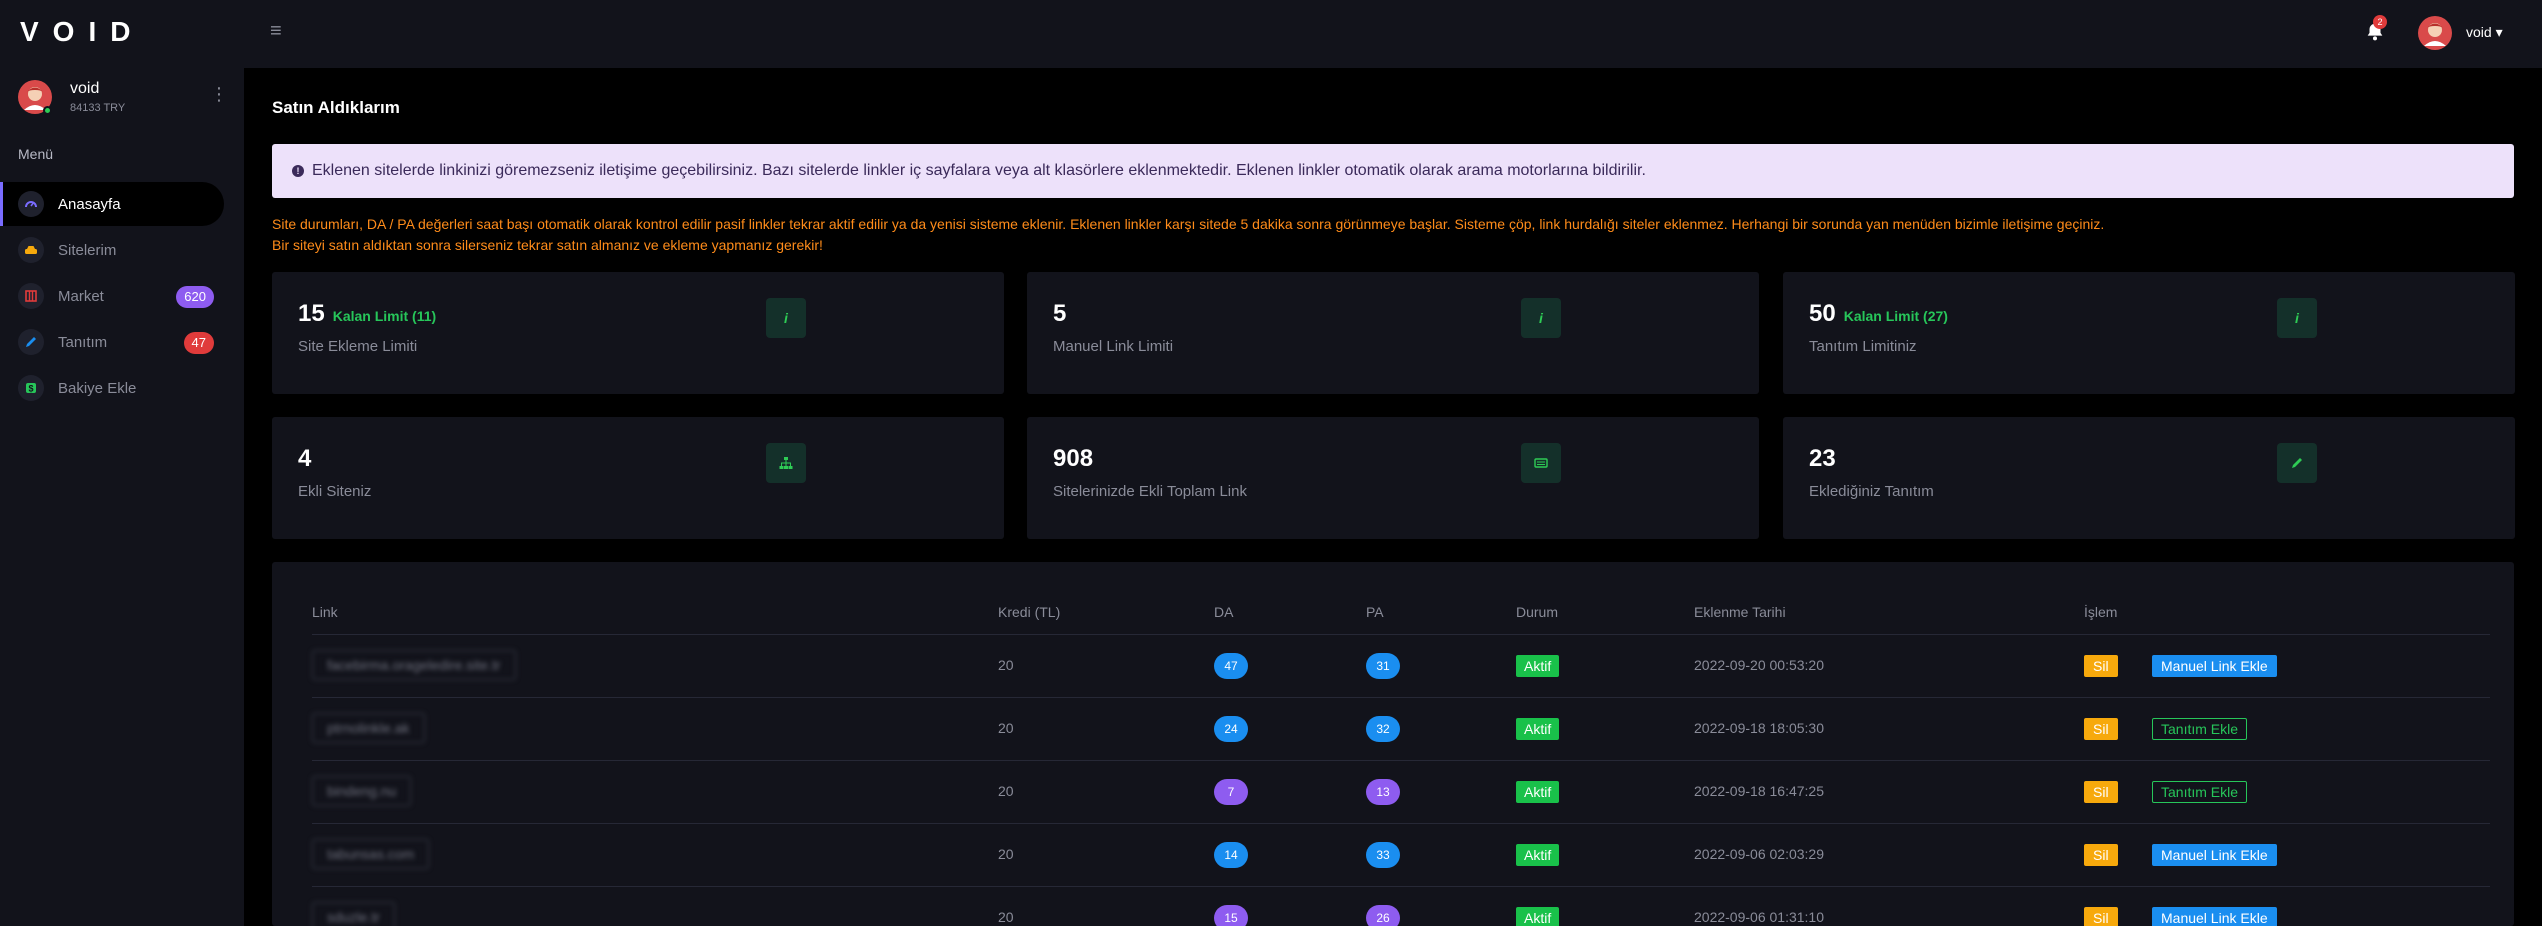  What do you see at coordinates (1383, 729) in the screenshot?
I see `pa-badge: 32` at bounding box center [1383, 729].